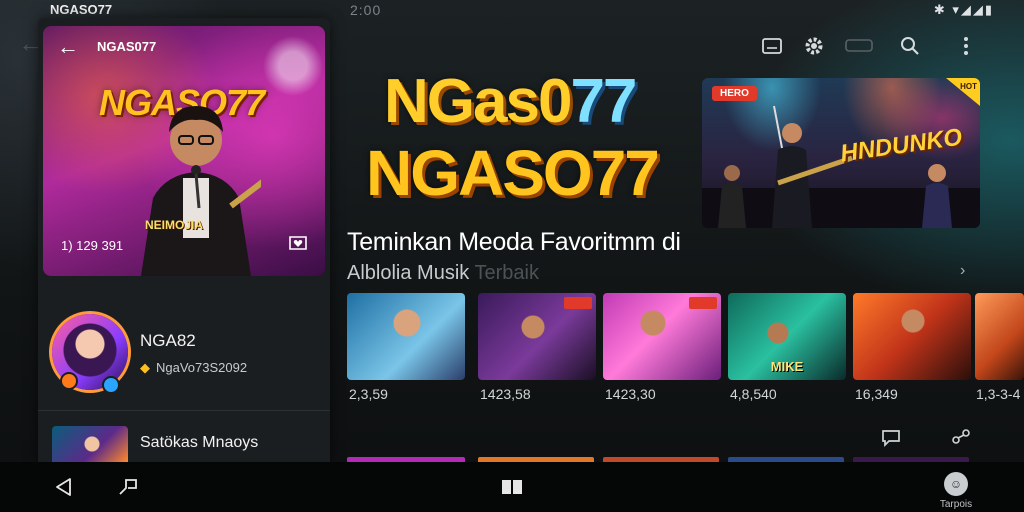 This screenshot has width=1024, height=512. What do you see at coordinates (512, 487) in the screenshot?
I see `nav-recents-icon` at bounding box center [512, 487].